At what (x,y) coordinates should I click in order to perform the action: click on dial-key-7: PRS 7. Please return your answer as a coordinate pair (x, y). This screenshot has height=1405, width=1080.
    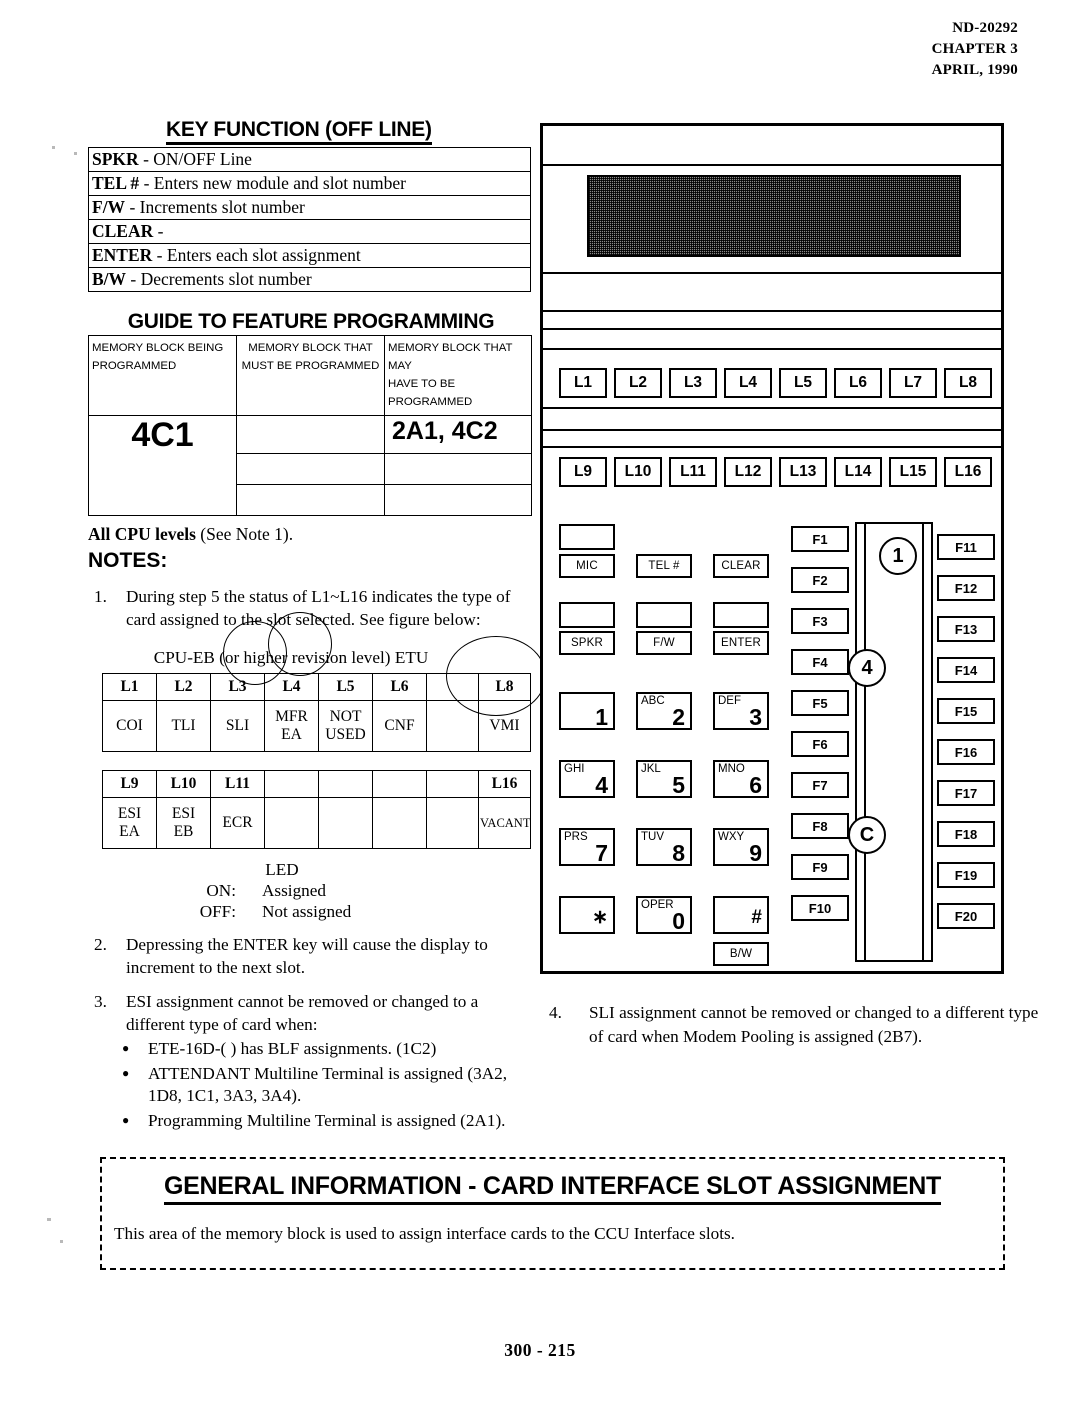
    Looking at the image, I should click on (587, 847).